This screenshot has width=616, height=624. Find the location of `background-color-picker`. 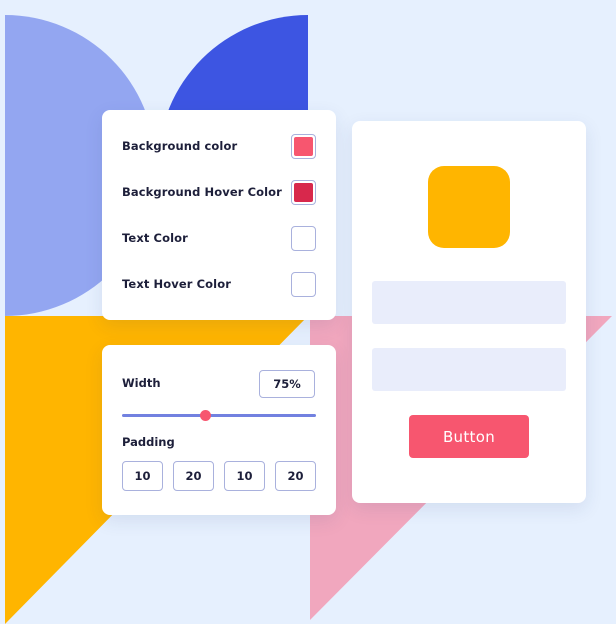

background-color-picker is located at coordinates (303, 146).